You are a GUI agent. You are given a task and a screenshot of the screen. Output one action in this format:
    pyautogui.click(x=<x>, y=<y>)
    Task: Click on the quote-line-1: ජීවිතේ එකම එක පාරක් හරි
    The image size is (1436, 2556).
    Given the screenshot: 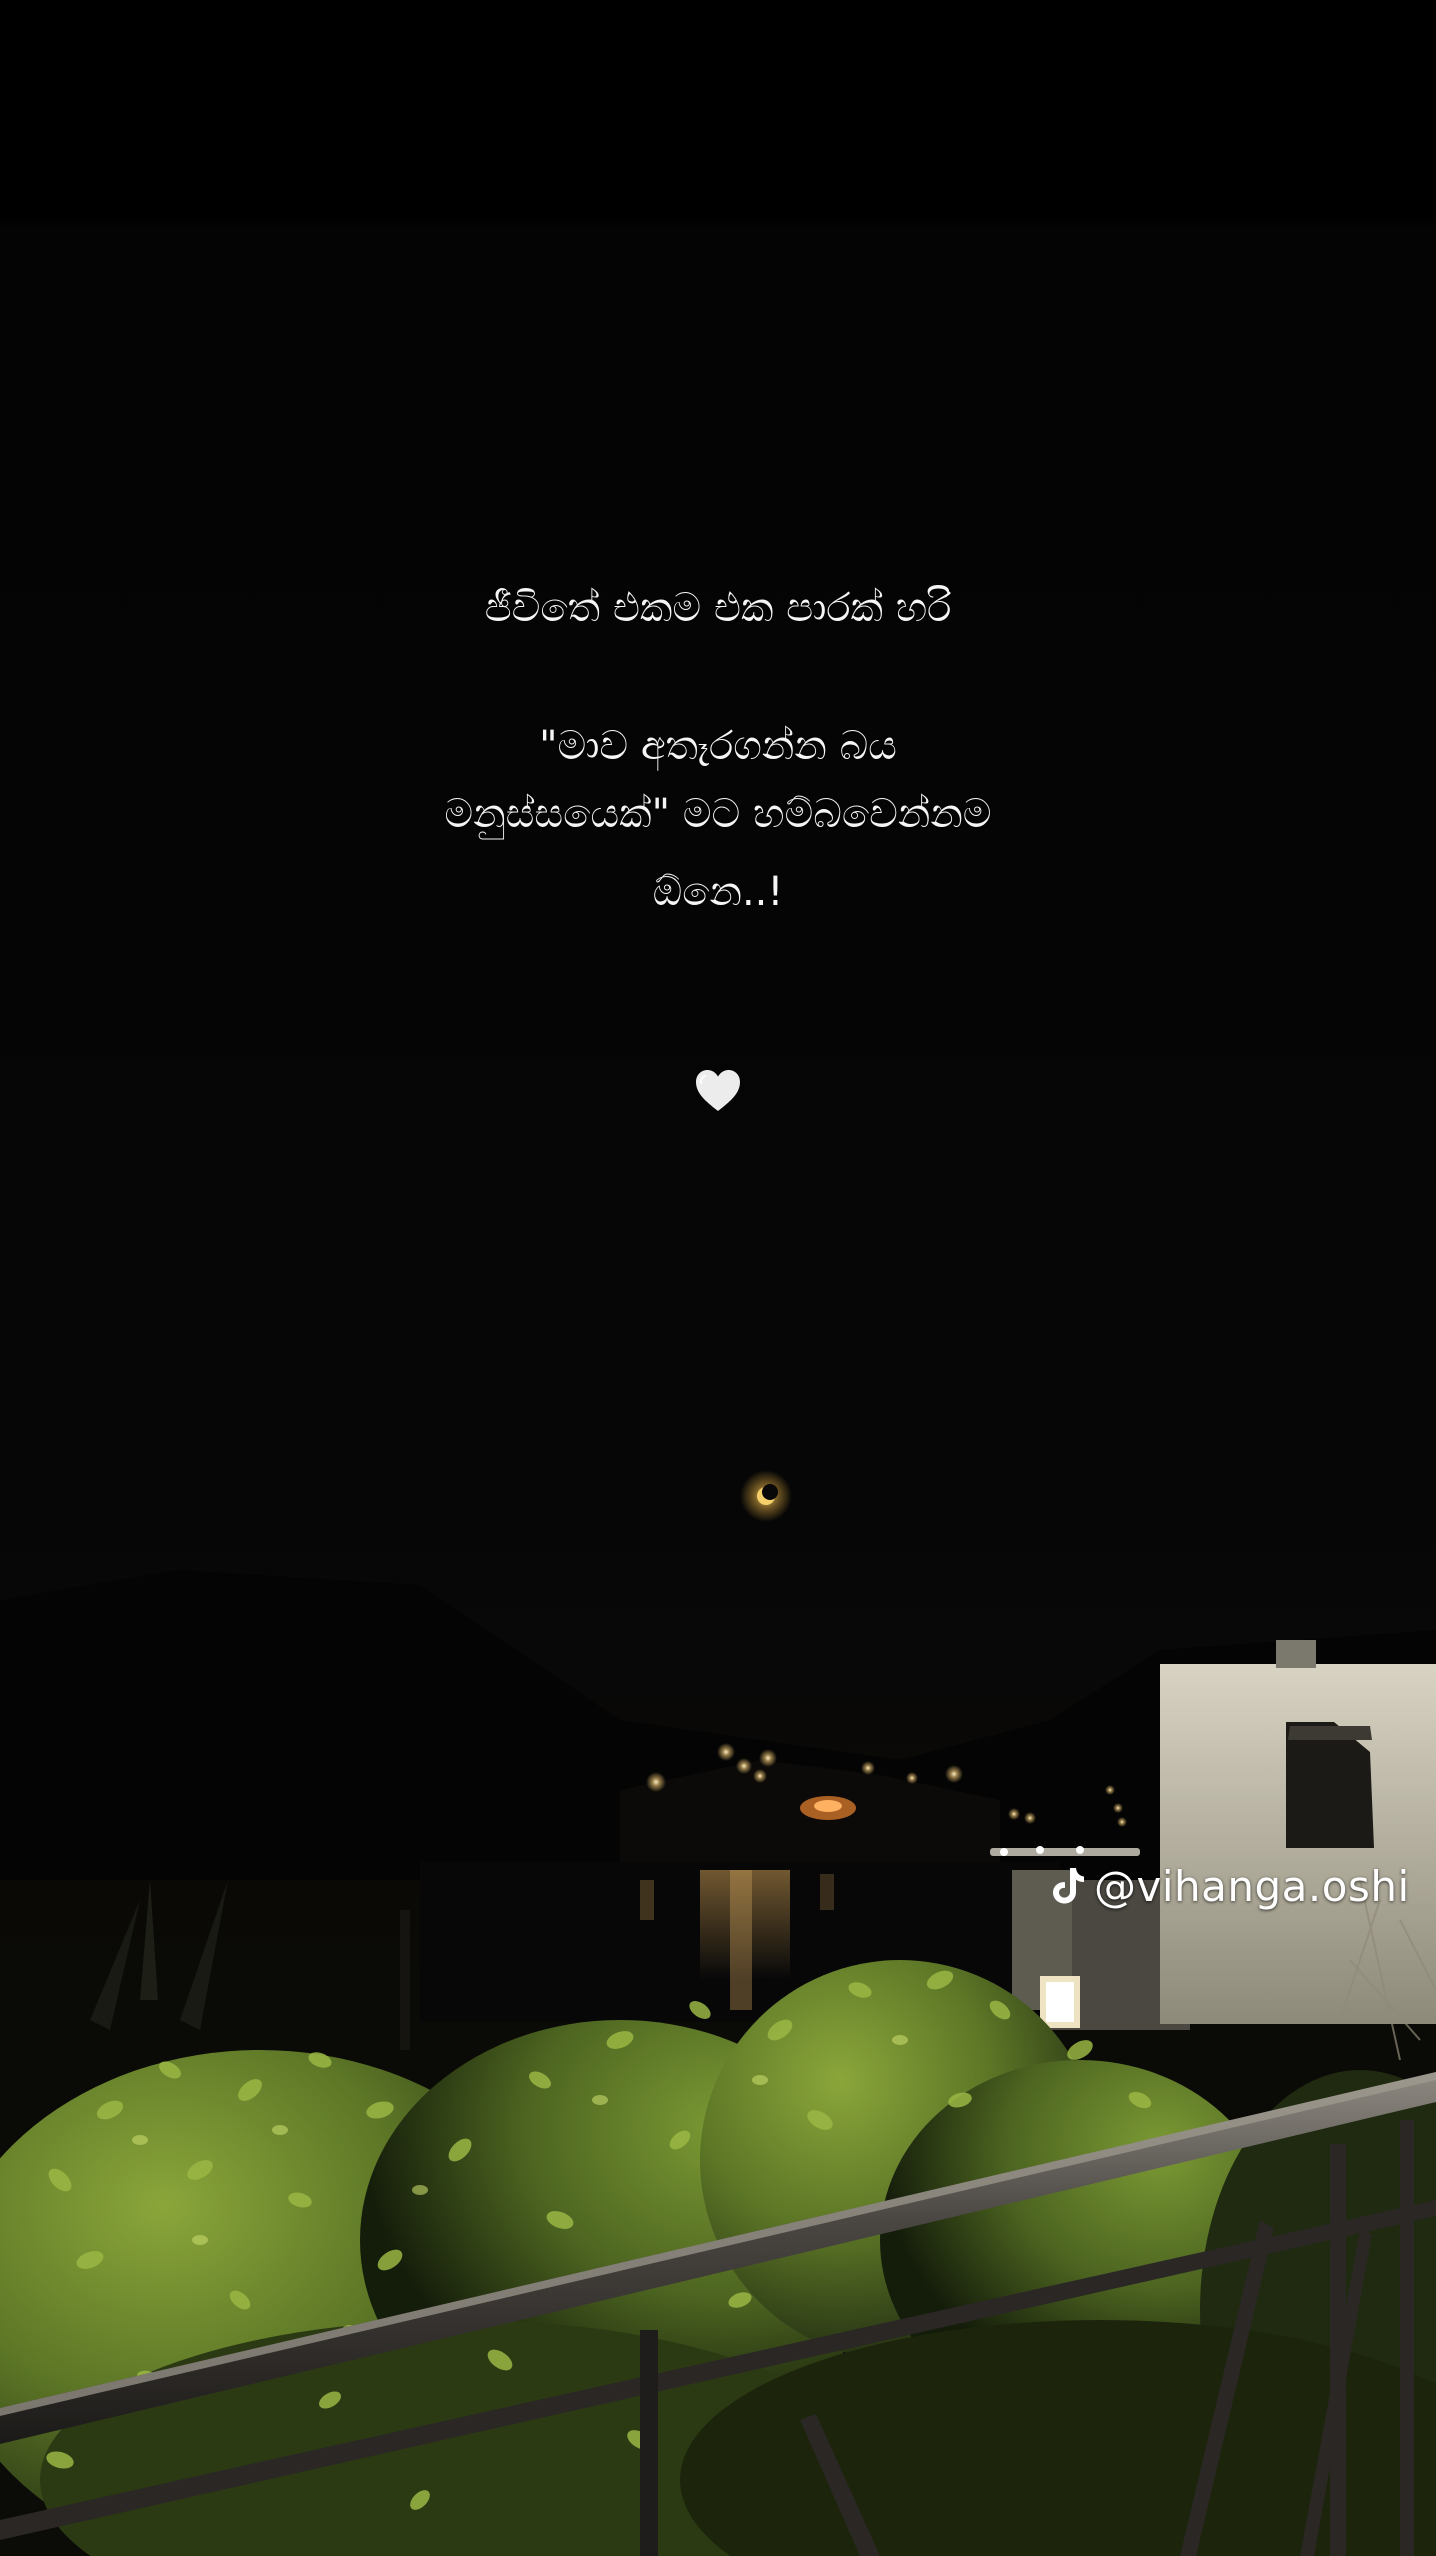 What is the action you would take?
    pyautogui.click(x=718, y=608)
    